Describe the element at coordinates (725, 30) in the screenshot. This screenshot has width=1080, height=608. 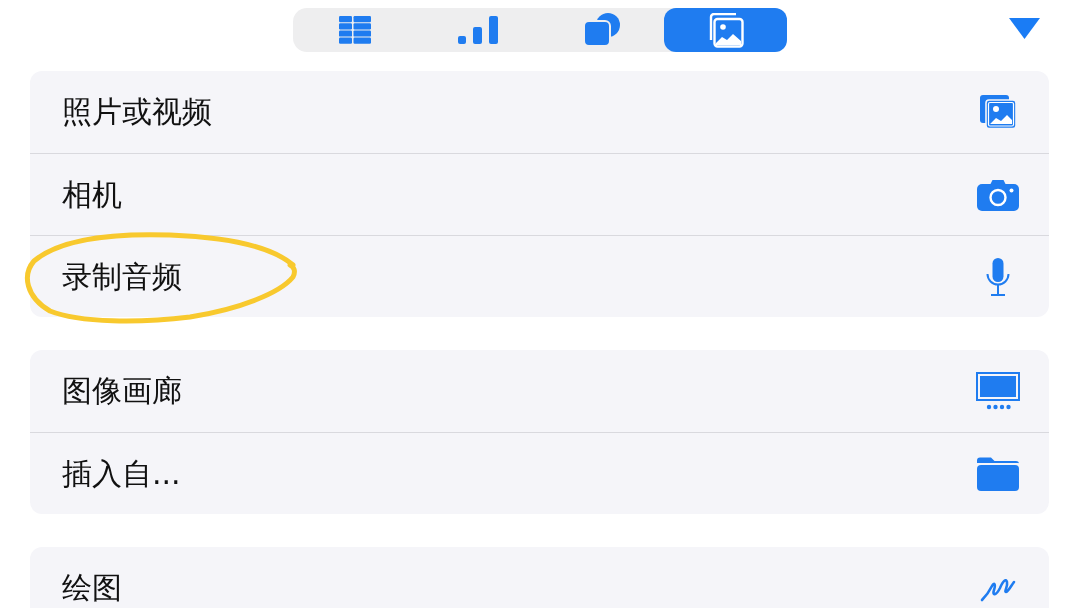
I see `segment-tab` at that location.